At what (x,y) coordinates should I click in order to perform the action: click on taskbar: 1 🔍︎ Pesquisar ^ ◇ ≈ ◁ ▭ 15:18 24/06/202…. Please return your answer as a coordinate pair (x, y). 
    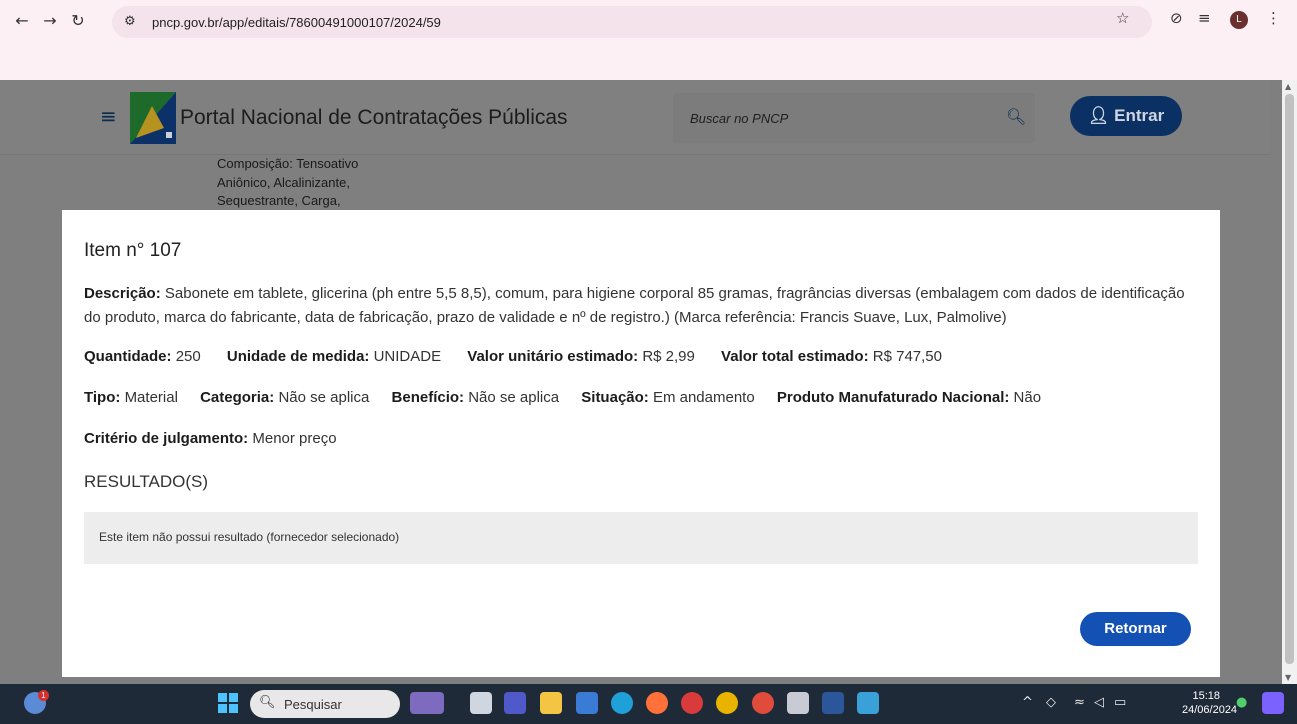
    Looking at the image, I should click on (648, 704).